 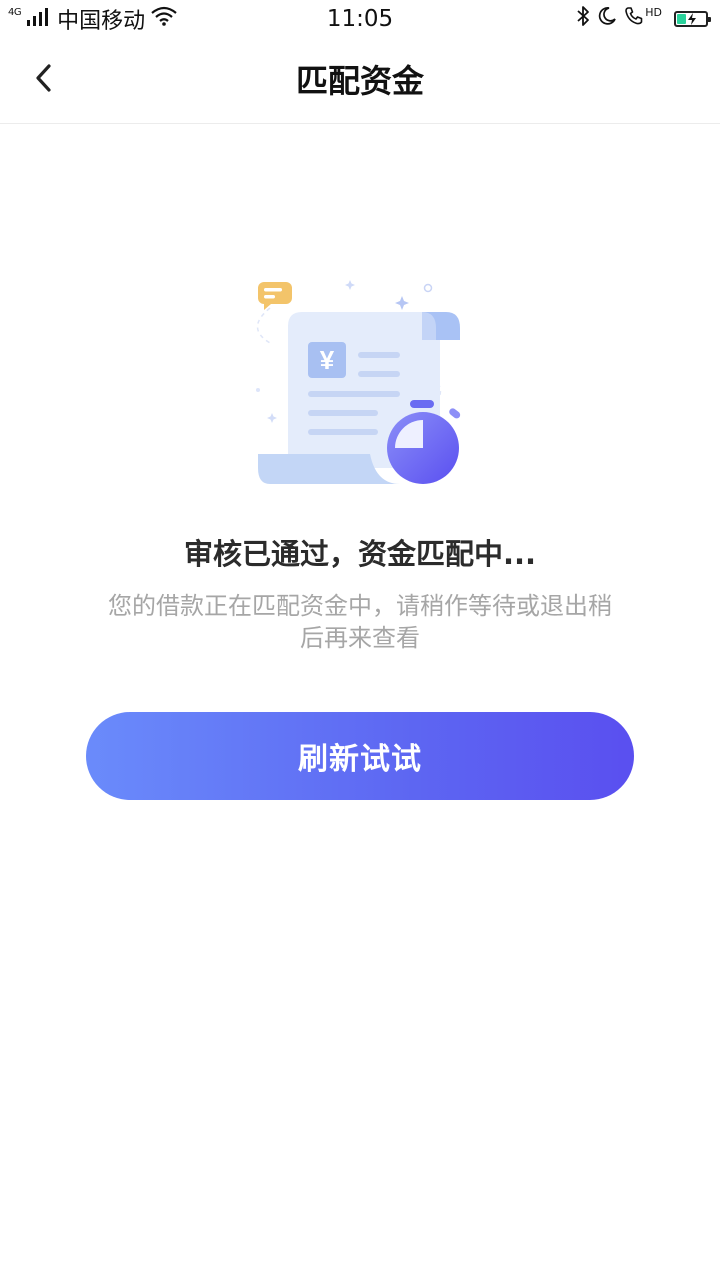 What do you see at coordinates (692, 19) in the screenshot?
I see `battery-icon` at bounding box center [692, 19].